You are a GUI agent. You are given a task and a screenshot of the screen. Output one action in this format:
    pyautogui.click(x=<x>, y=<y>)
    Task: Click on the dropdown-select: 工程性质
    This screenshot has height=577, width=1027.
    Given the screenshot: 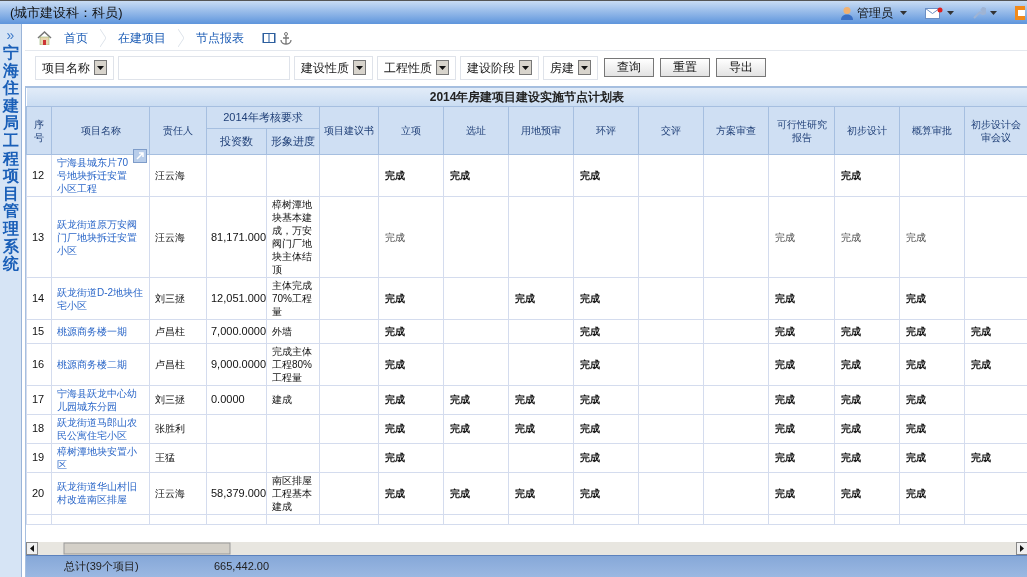 What is the action you would take?
    pyautogui.click(x=416, y=67)
    